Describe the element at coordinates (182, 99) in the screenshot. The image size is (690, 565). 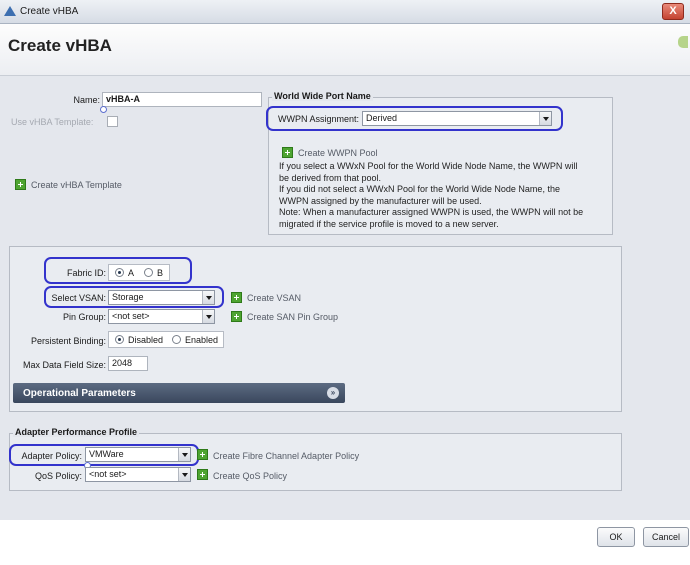
I see `name-input: vHBA-A` at that location.